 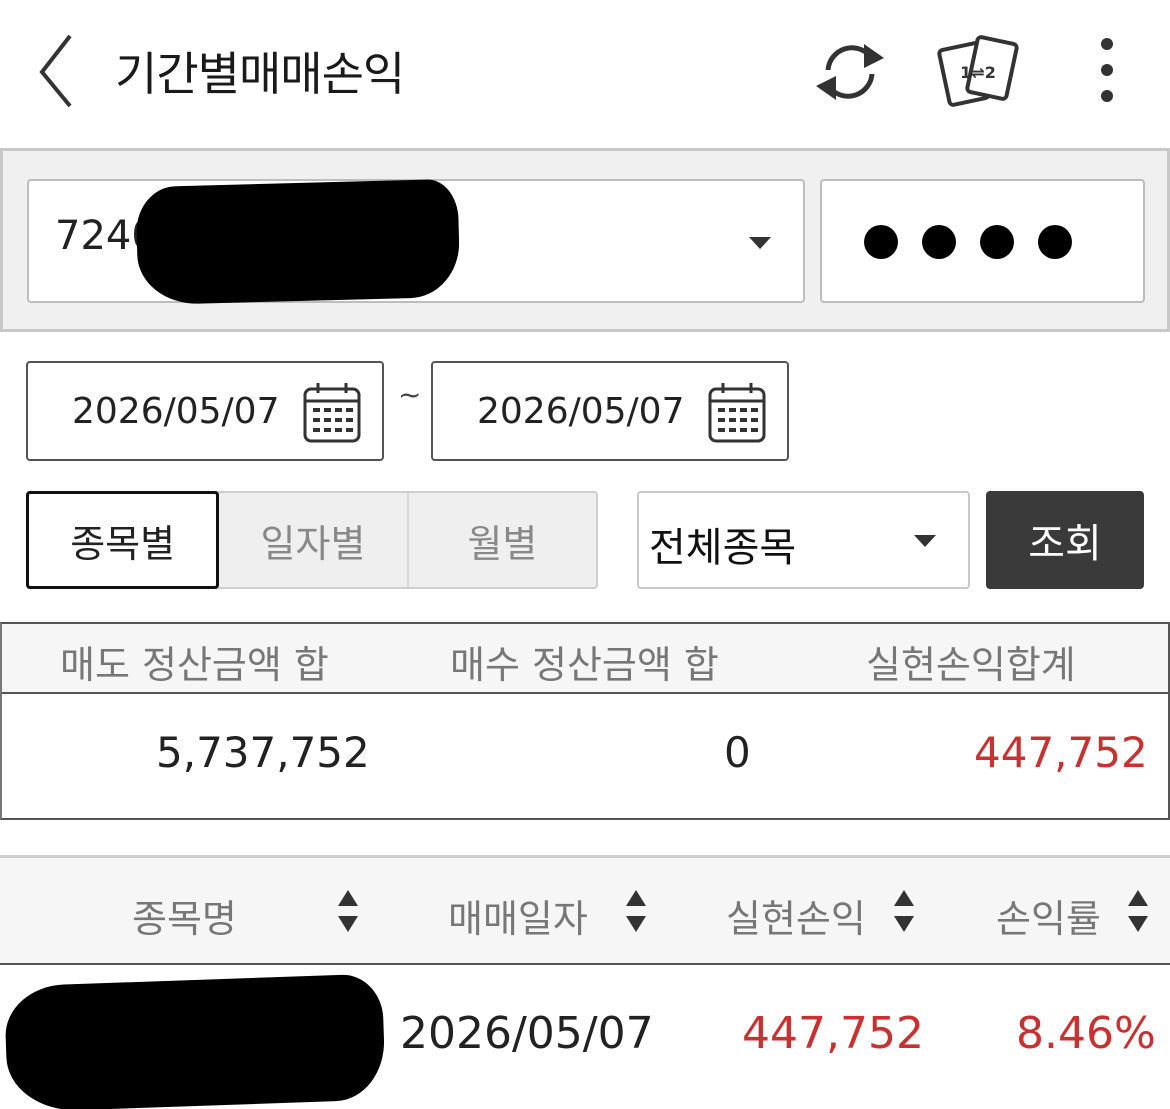 I want to click on more-menu-button, so click(x=1107, y=72).